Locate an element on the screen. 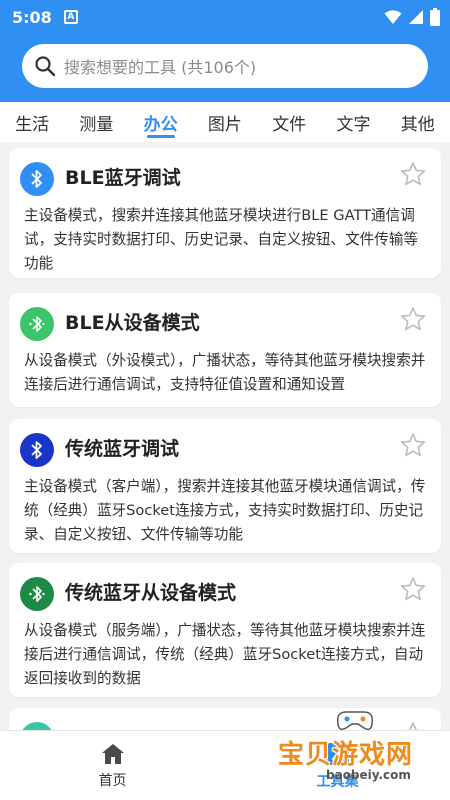  tab-life: 生活 is located at coordinates (32, 122).